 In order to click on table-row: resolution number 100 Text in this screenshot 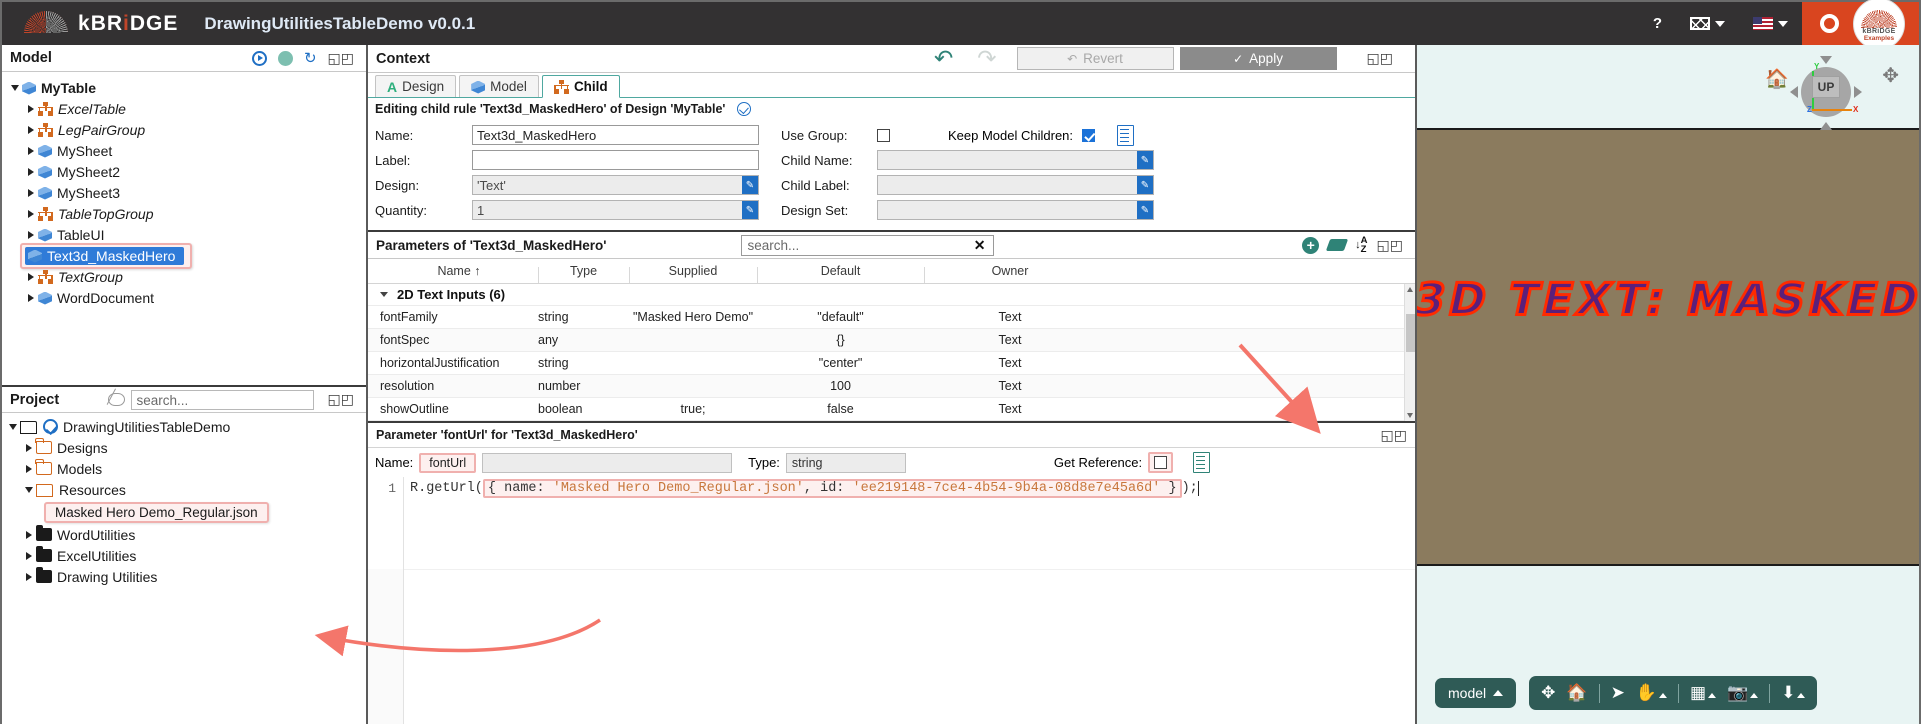, I will do `click(886, 386)`.